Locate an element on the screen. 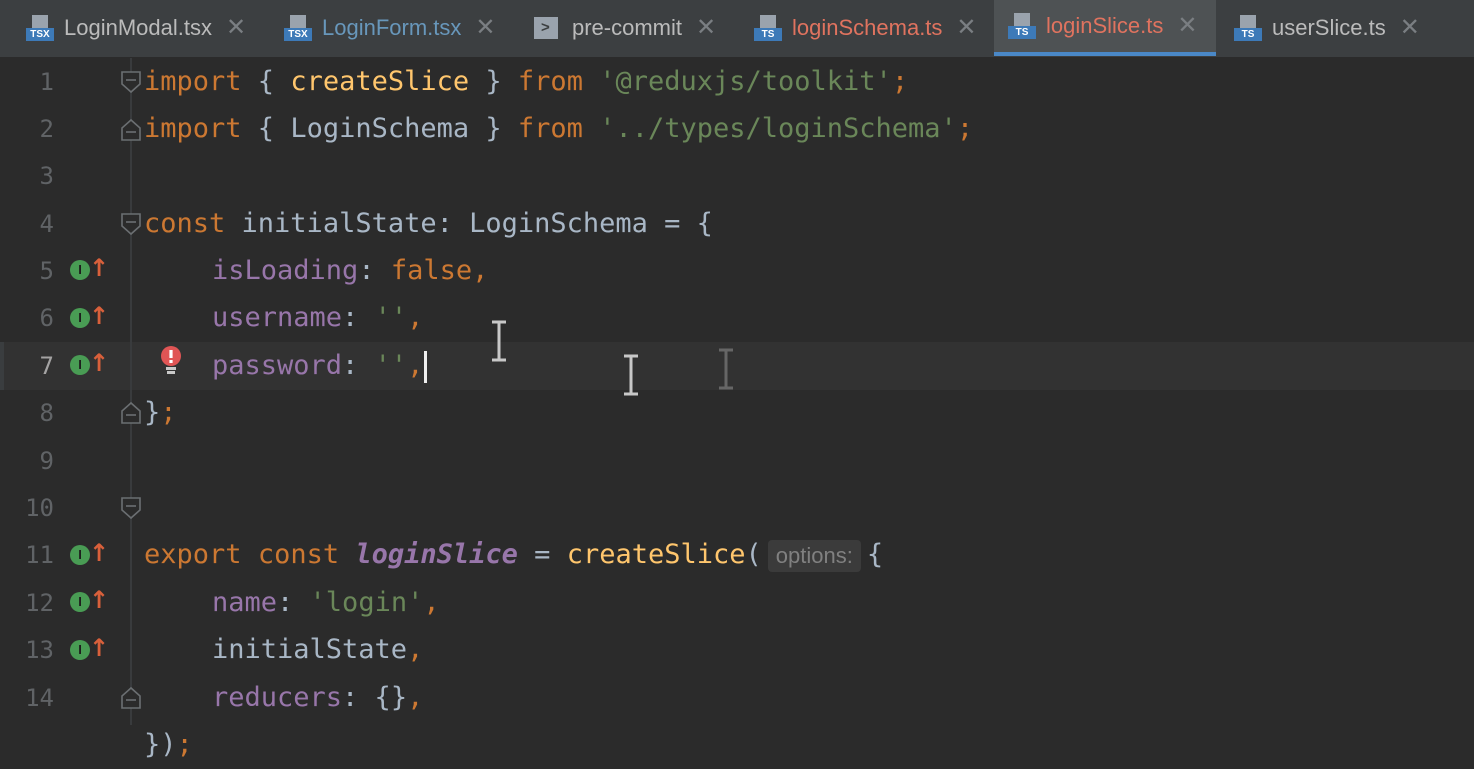 The image size is (1474, 769). code-line-13: reducers: {}, is located at coordinates (317, 698).